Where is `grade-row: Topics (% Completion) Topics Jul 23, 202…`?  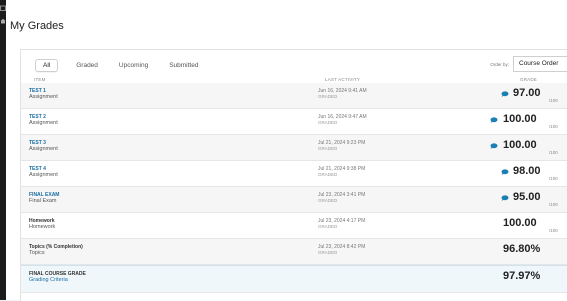 grade-row: Topics (% Completion) Topics Jul 23, 202… is located at coordinates (294, 252).